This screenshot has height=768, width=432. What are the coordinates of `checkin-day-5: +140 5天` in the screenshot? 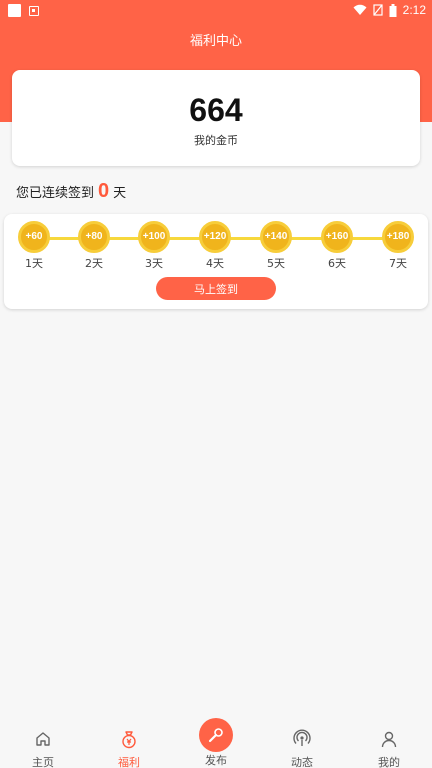 It's located at (276, 246).